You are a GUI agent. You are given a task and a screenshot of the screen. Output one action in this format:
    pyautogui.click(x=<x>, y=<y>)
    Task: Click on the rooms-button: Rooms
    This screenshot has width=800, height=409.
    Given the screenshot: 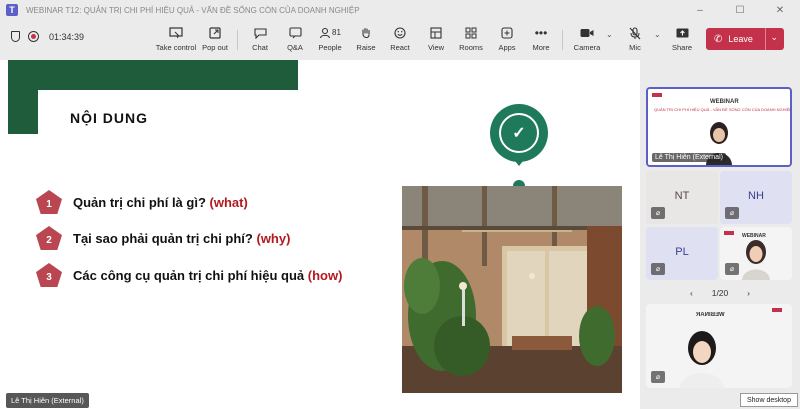 What is the action you would take?
    pyautogui.click(x=471, y=40)
    